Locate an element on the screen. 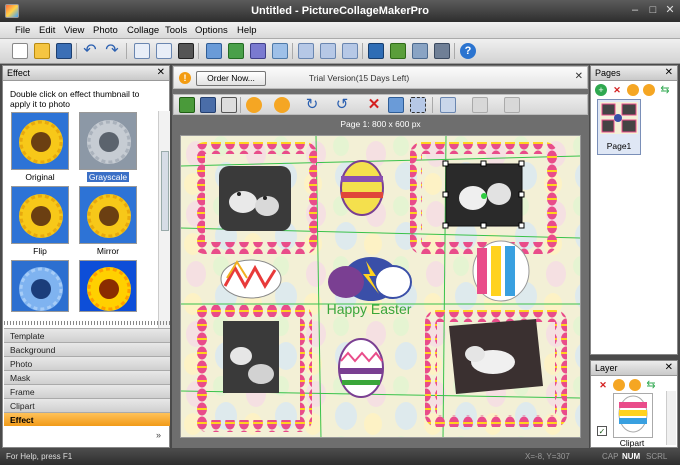 This screenshot has height=465, width=680. menu-options: Options is located at coordinates (211, 30).